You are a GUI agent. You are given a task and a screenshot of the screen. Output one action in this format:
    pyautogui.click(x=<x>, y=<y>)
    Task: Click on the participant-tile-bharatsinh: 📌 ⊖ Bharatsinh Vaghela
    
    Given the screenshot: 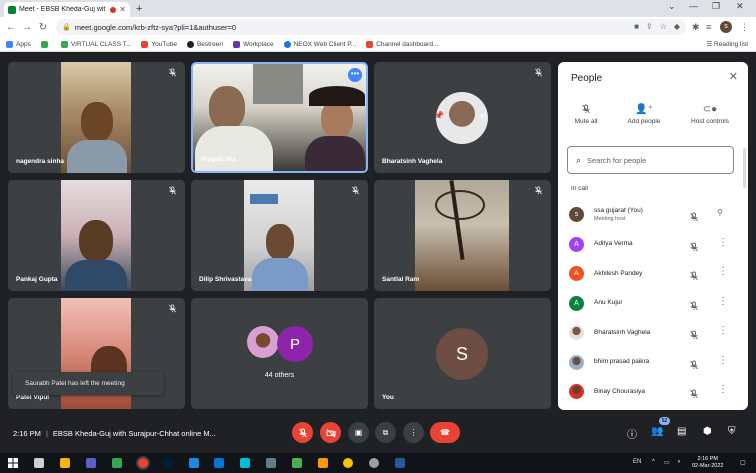 What is the action you would take?
    pyautogui.click(x=462, y=117)
    